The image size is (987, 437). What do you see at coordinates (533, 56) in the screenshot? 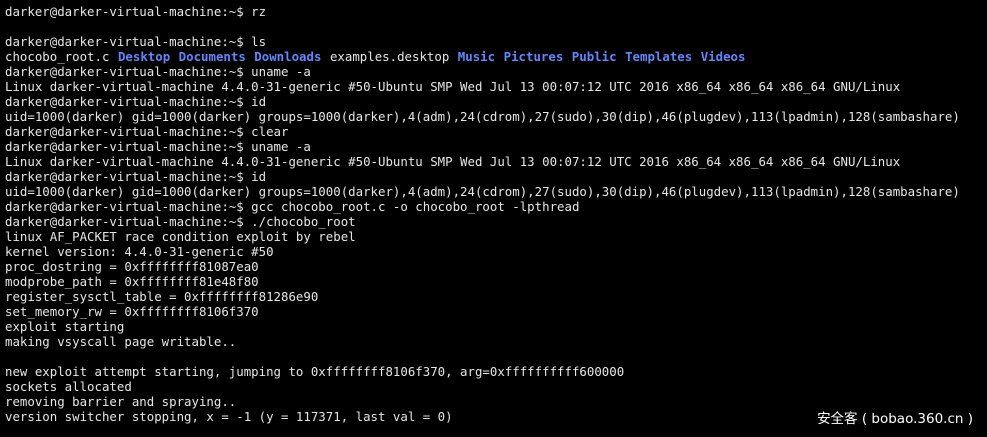
I see `ls-directory-entry: Pictures` at bounding box center [533, 56].